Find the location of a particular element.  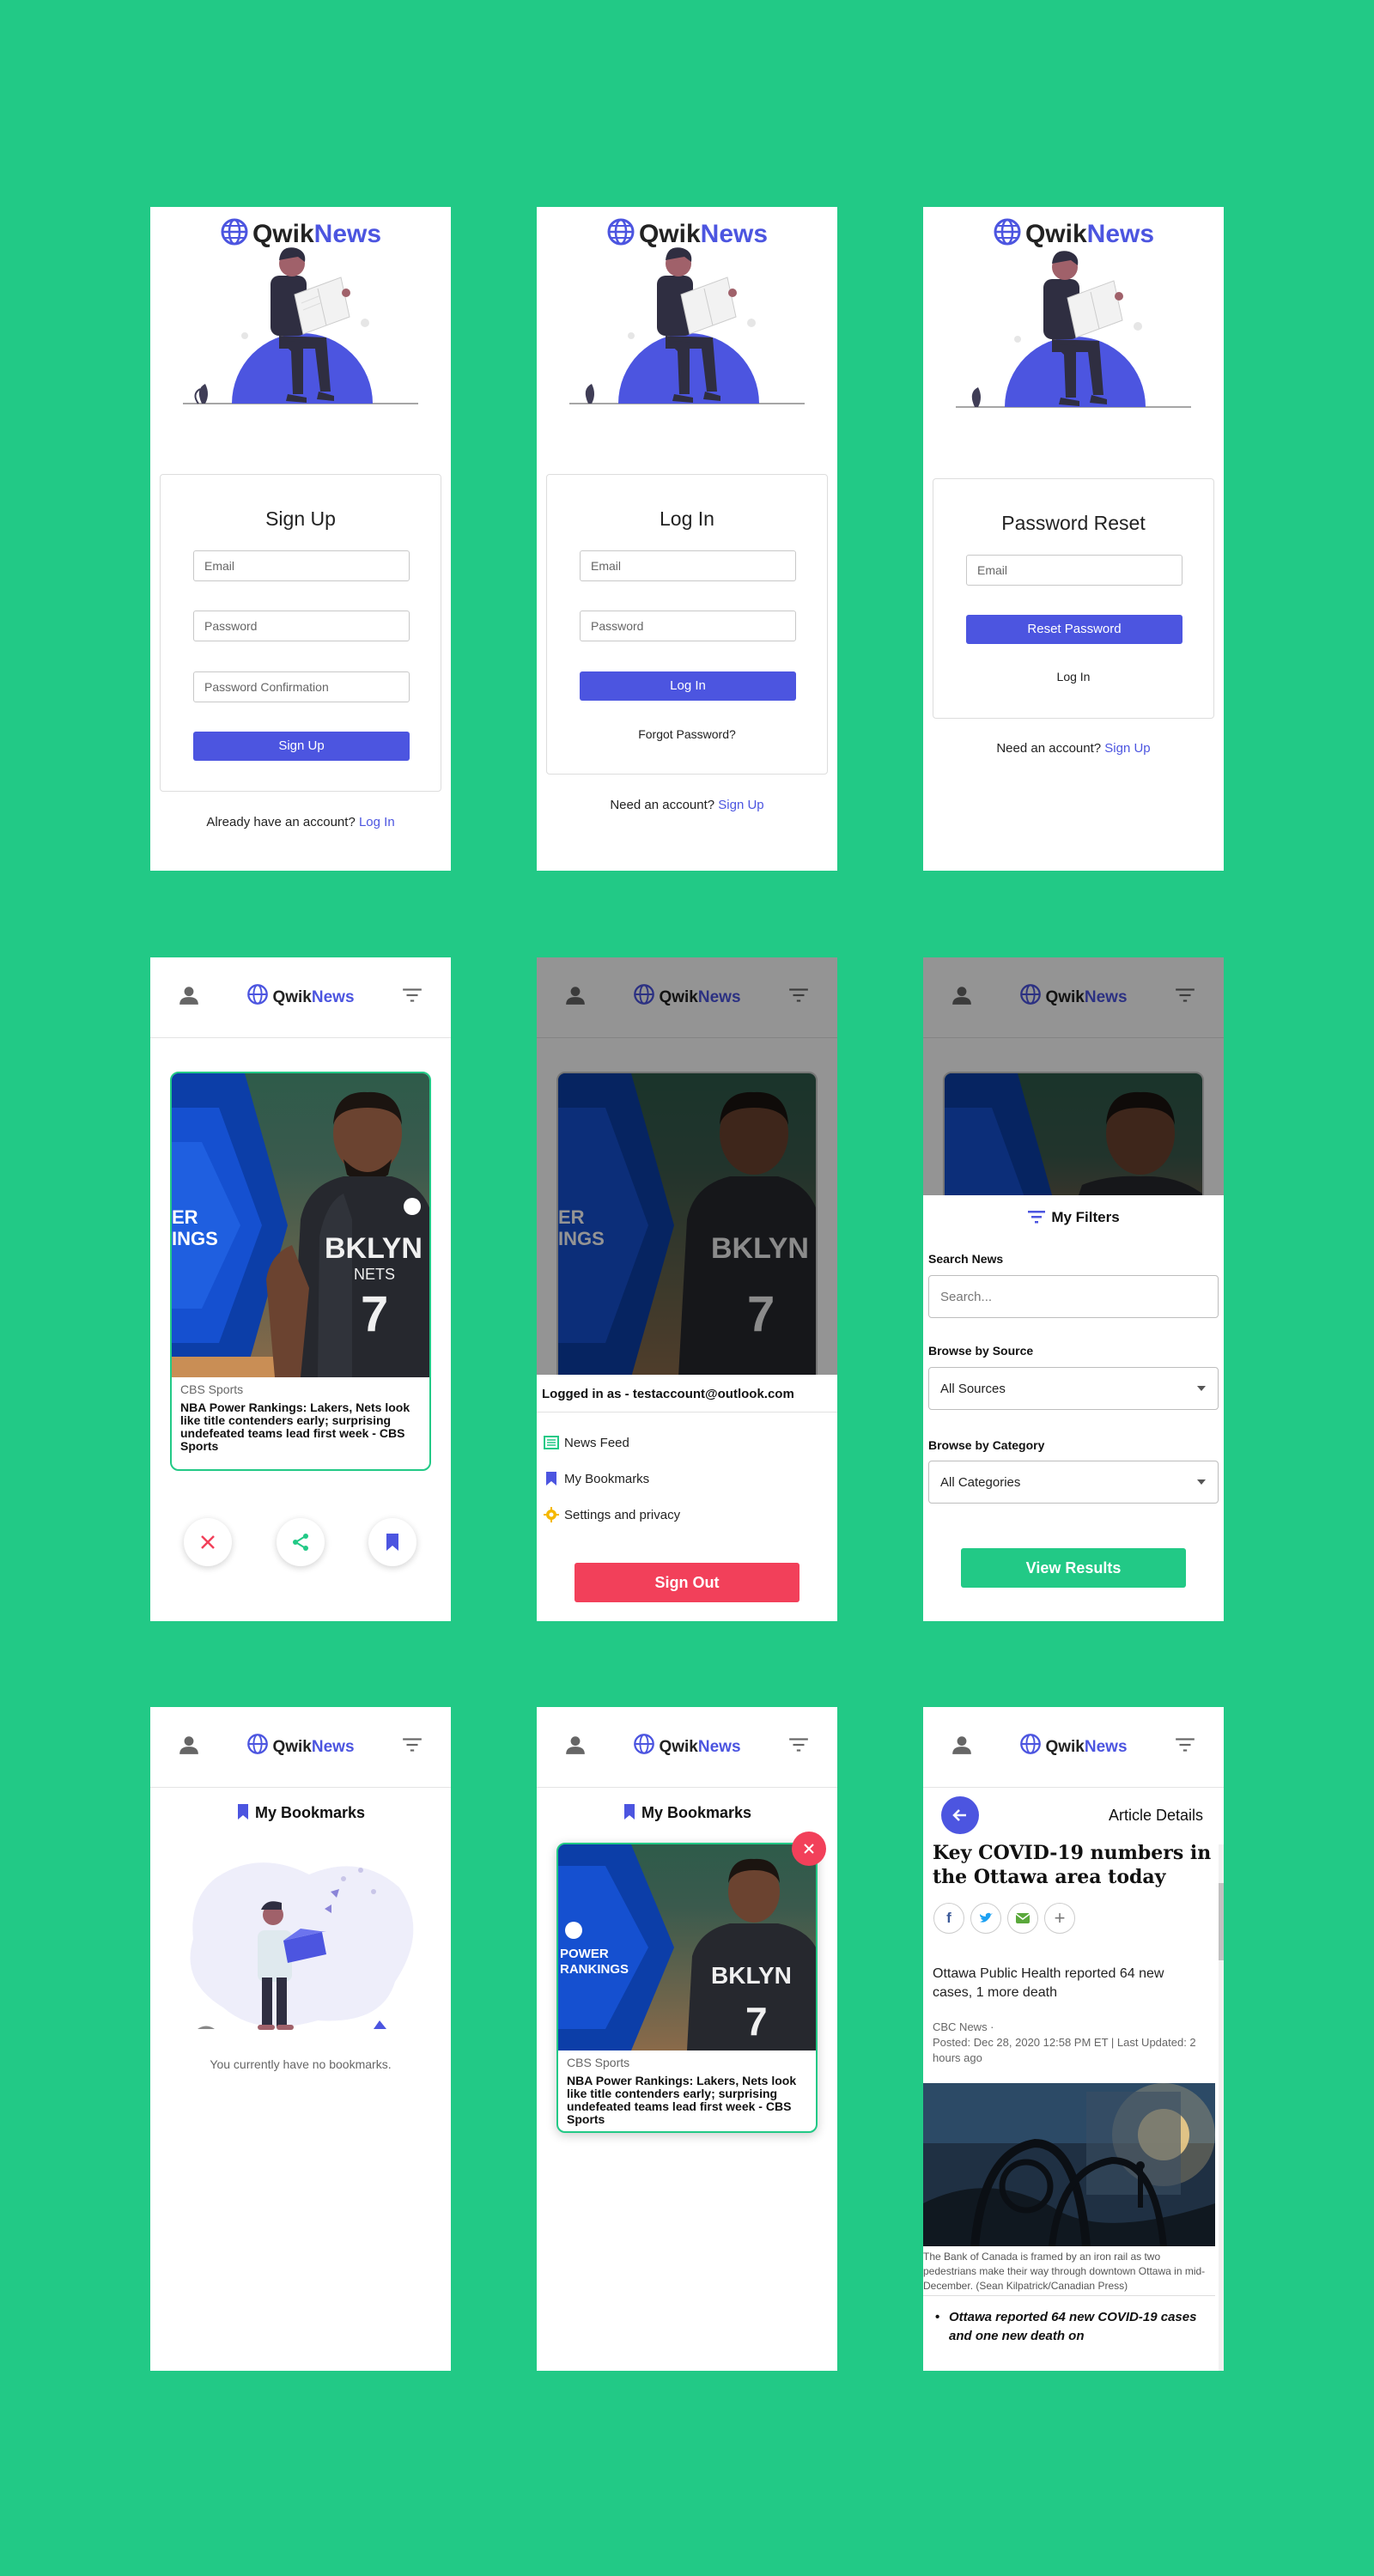

back-button is located at coordinates (960, 1815).